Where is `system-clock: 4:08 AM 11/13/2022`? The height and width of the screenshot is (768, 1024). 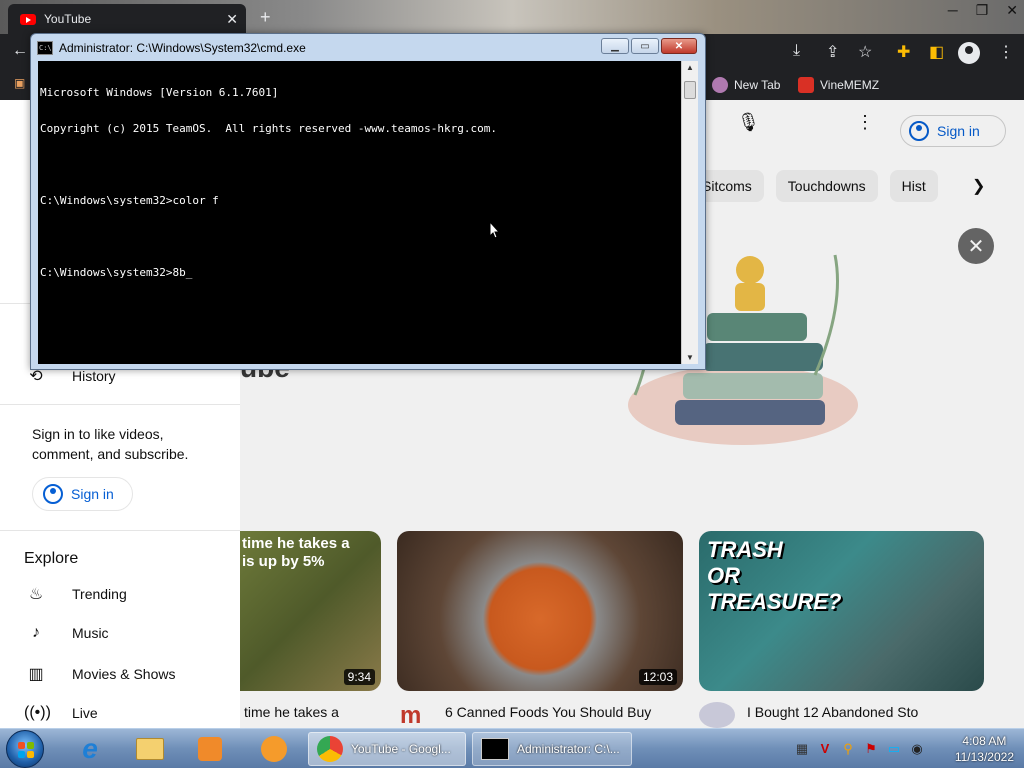 system-clock: 4:08 AM 11/13/2022 is located at coordinates (984, 749).